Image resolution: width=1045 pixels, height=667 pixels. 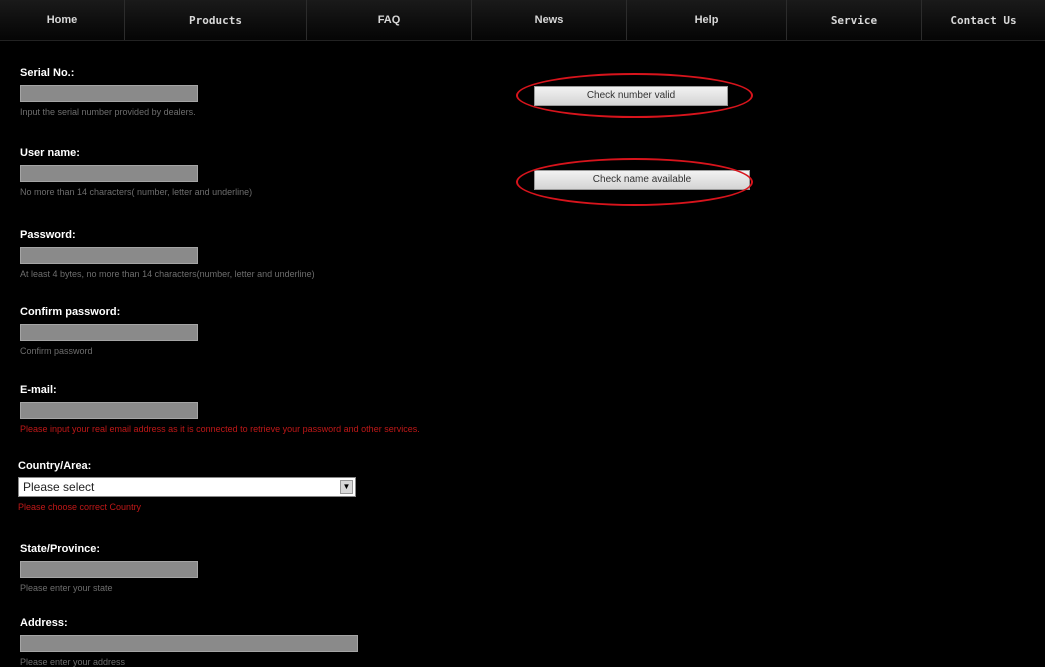 I want to click on country-select: Please select ▼, so click(x=187, y=487).